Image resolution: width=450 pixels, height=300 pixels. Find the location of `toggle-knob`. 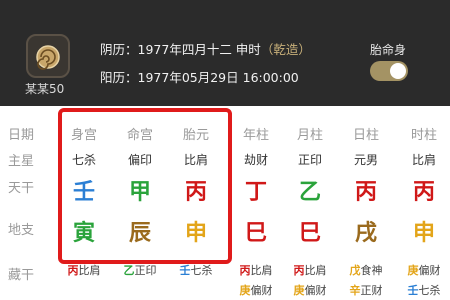

toggle-knob is located at coordinates (398, 71).